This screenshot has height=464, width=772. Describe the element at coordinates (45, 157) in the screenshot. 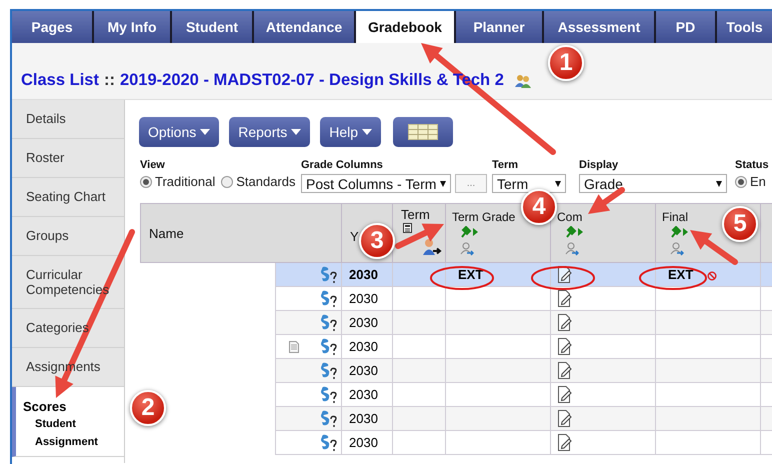

I see `sidebar-label: Roster` at that location.